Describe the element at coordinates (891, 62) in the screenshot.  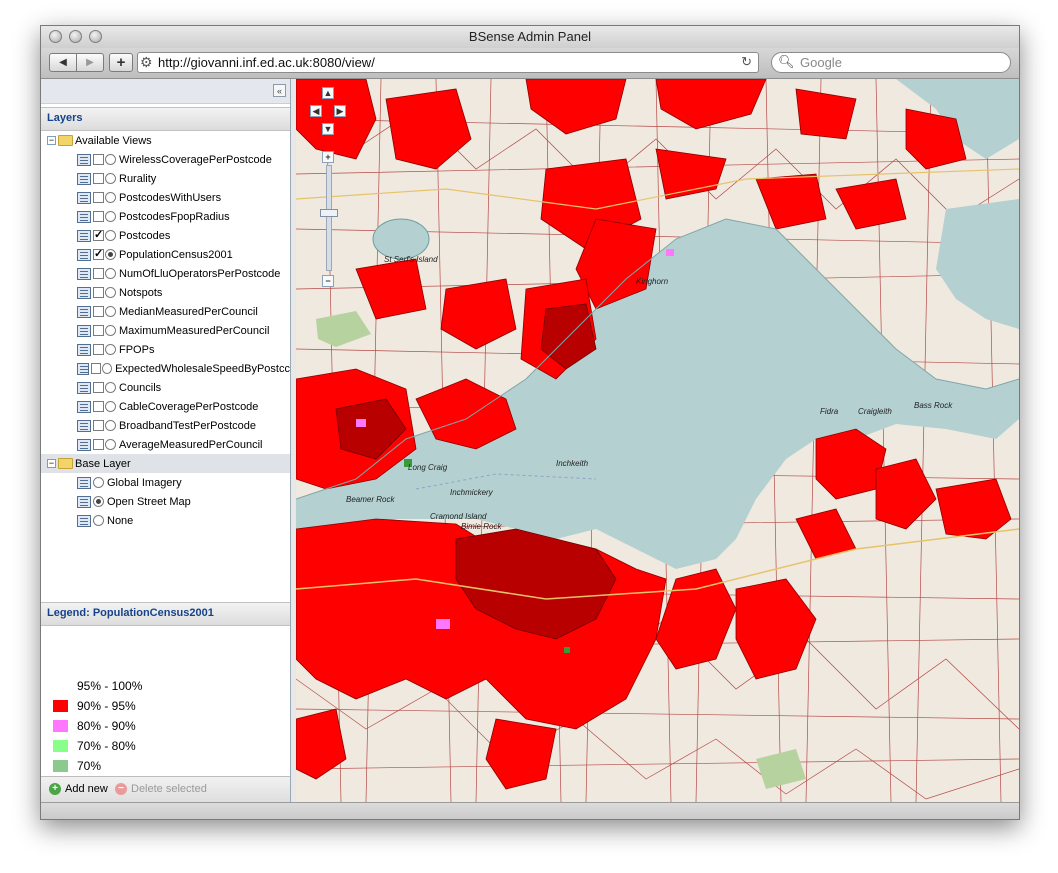
I see `search-field: 🔍︎ Google` at that location.